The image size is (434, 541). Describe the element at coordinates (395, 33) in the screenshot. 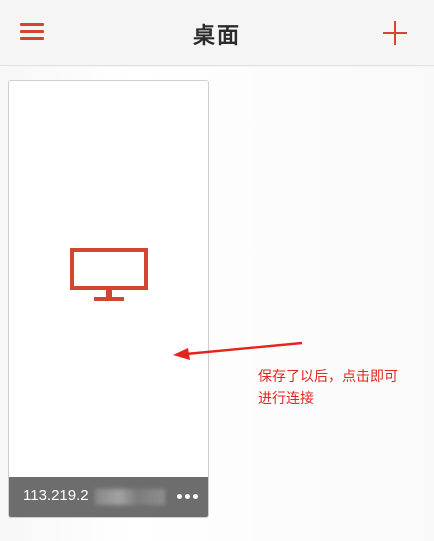

I see `plus-icon` at that location.